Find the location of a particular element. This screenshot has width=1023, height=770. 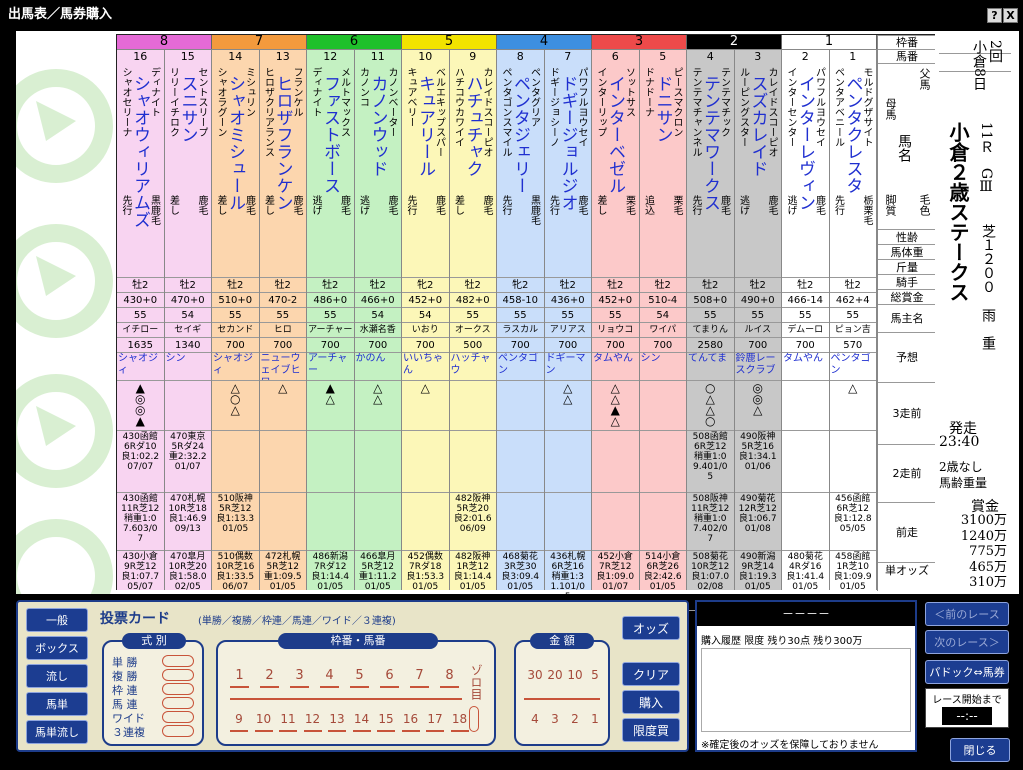

horse-name: シャオミシュール is located at coordinates (235, 165).